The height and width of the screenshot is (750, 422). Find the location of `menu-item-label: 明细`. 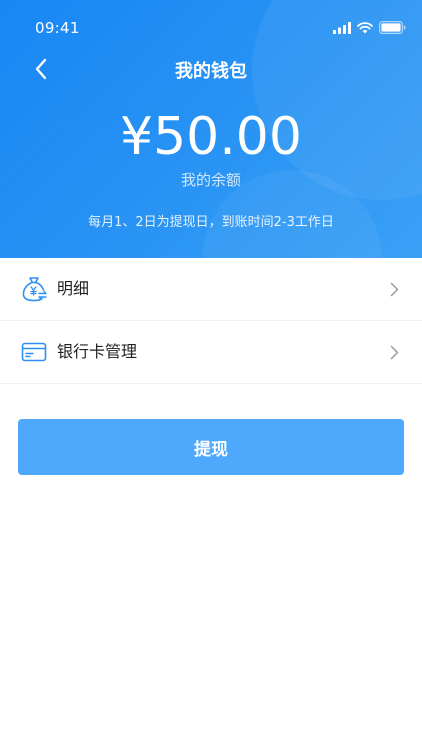

menu-item-label: 明细 is located at coordinates (73, 288).